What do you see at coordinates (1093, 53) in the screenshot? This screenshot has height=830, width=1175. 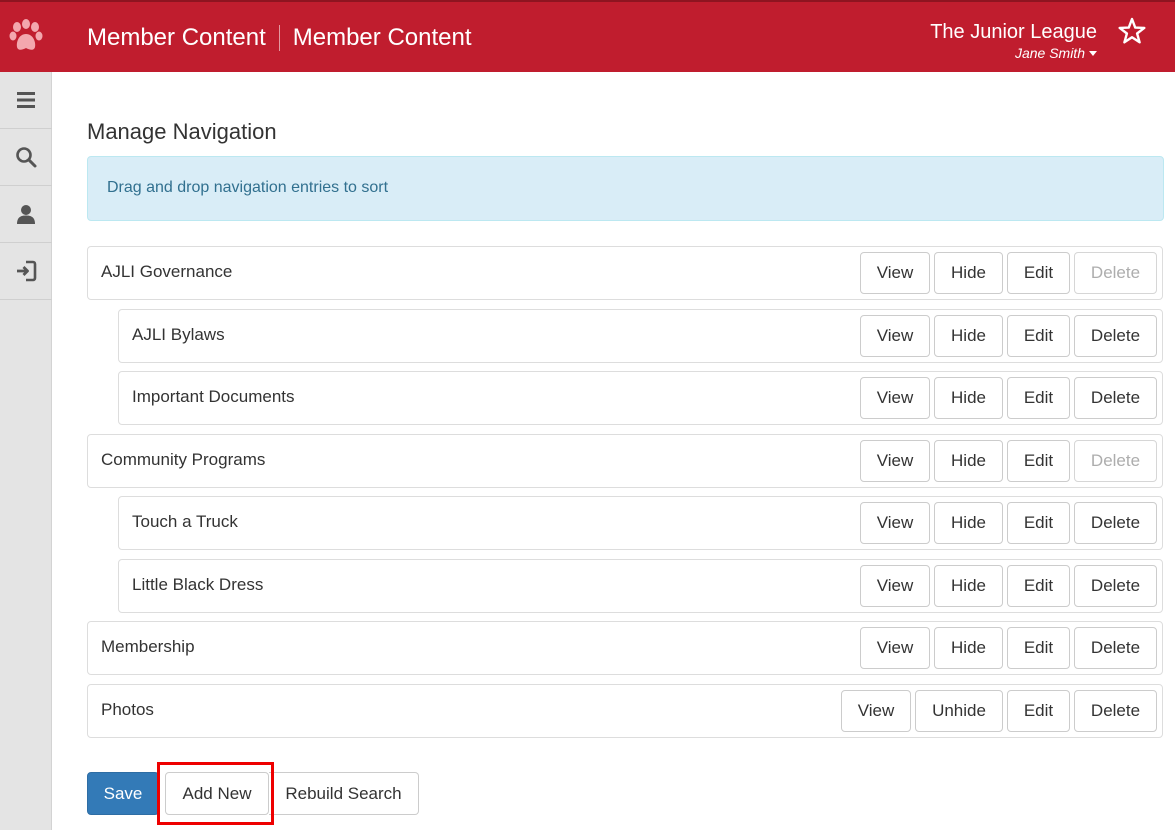 I see `caret-down-icon` at bounding box center [1093, 53].